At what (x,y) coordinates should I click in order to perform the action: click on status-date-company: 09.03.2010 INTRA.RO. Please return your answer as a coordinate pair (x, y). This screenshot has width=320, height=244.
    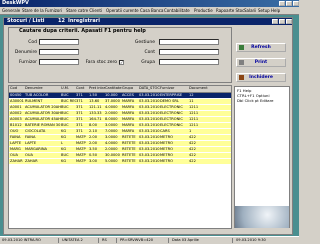
    Looking at the image, I should click on (21, 240).